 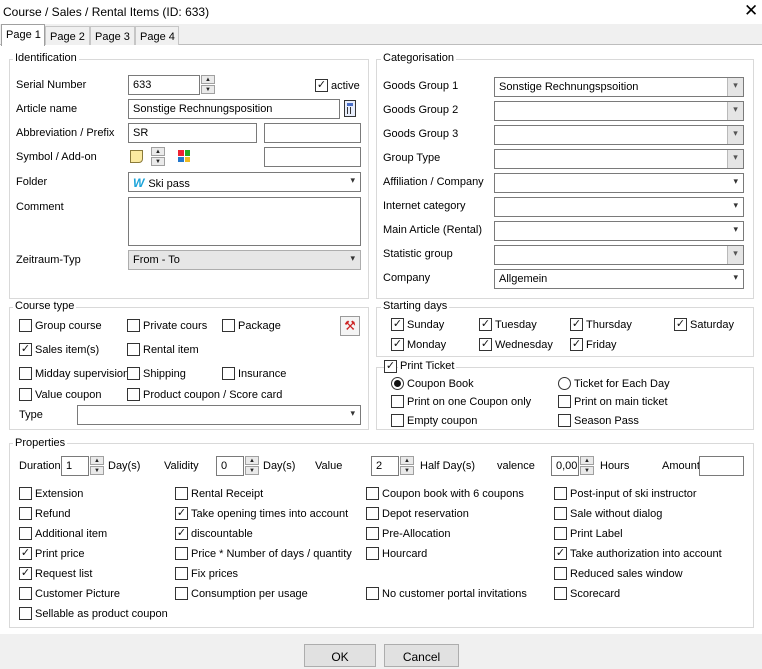 I want to click on request-list-label: Request list, so click(x=64, y=574).